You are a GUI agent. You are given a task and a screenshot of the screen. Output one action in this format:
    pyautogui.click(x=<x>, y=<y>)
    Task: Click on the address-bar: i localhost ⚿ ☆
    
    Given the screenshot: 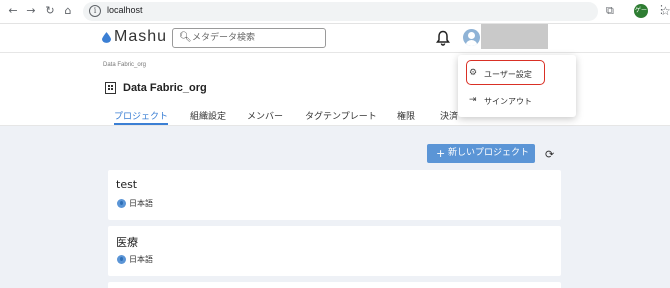 What is the action you would take?
    pyautogui.click(x=376, y=11)
    